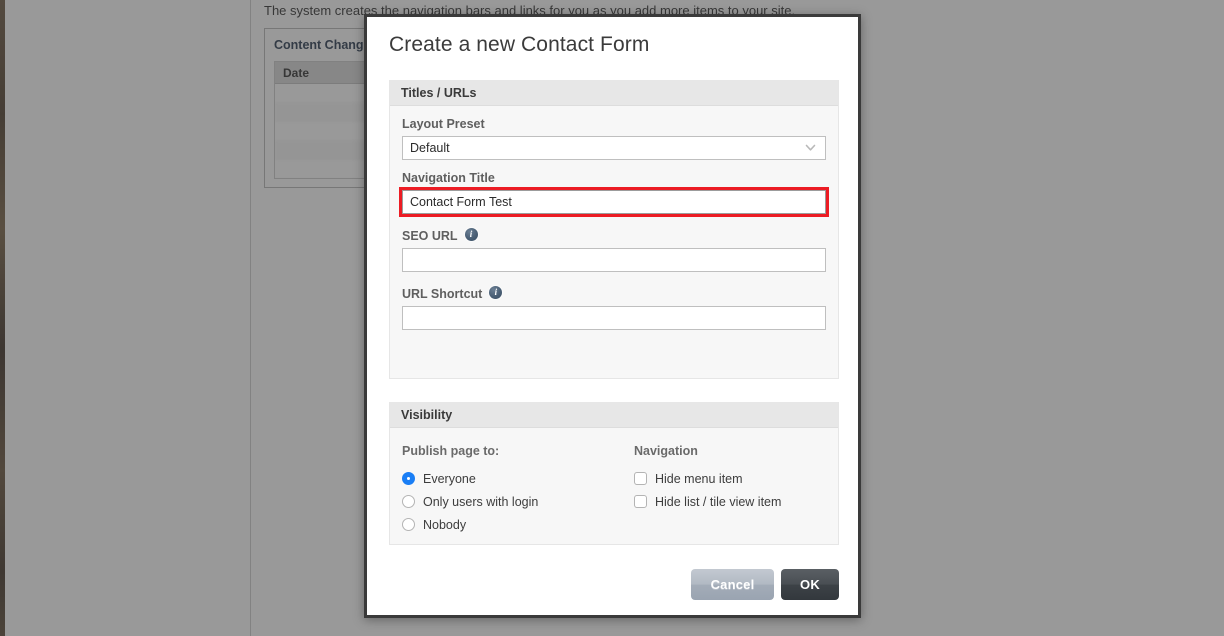  I want to click on url-shortcut-field: URL Shortcut, so click(614, 307).